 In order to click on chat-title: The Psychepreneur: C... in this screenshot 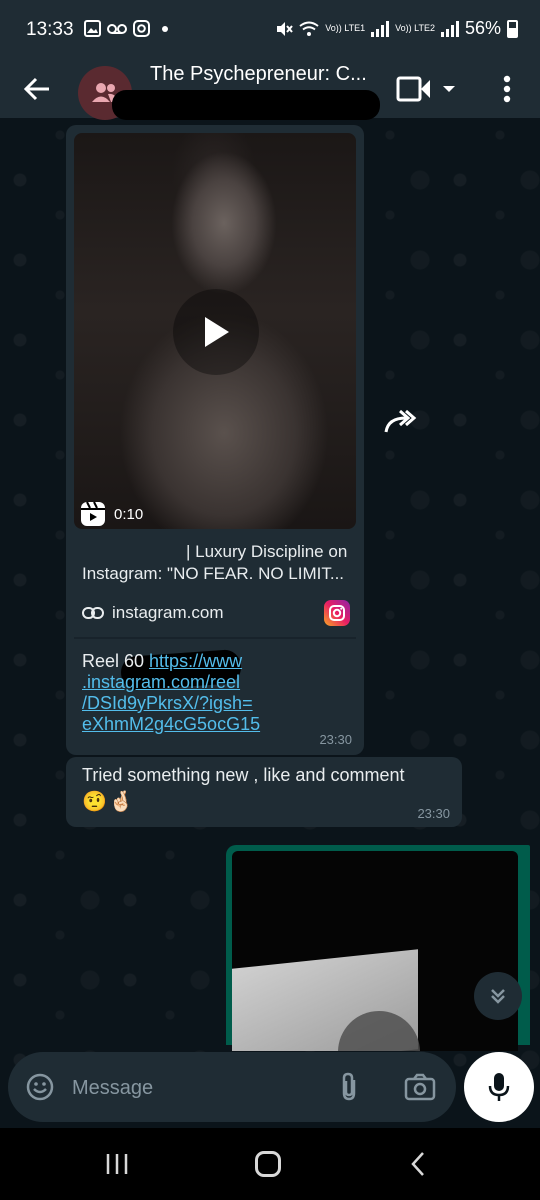, I will do `click(258, 74)`.